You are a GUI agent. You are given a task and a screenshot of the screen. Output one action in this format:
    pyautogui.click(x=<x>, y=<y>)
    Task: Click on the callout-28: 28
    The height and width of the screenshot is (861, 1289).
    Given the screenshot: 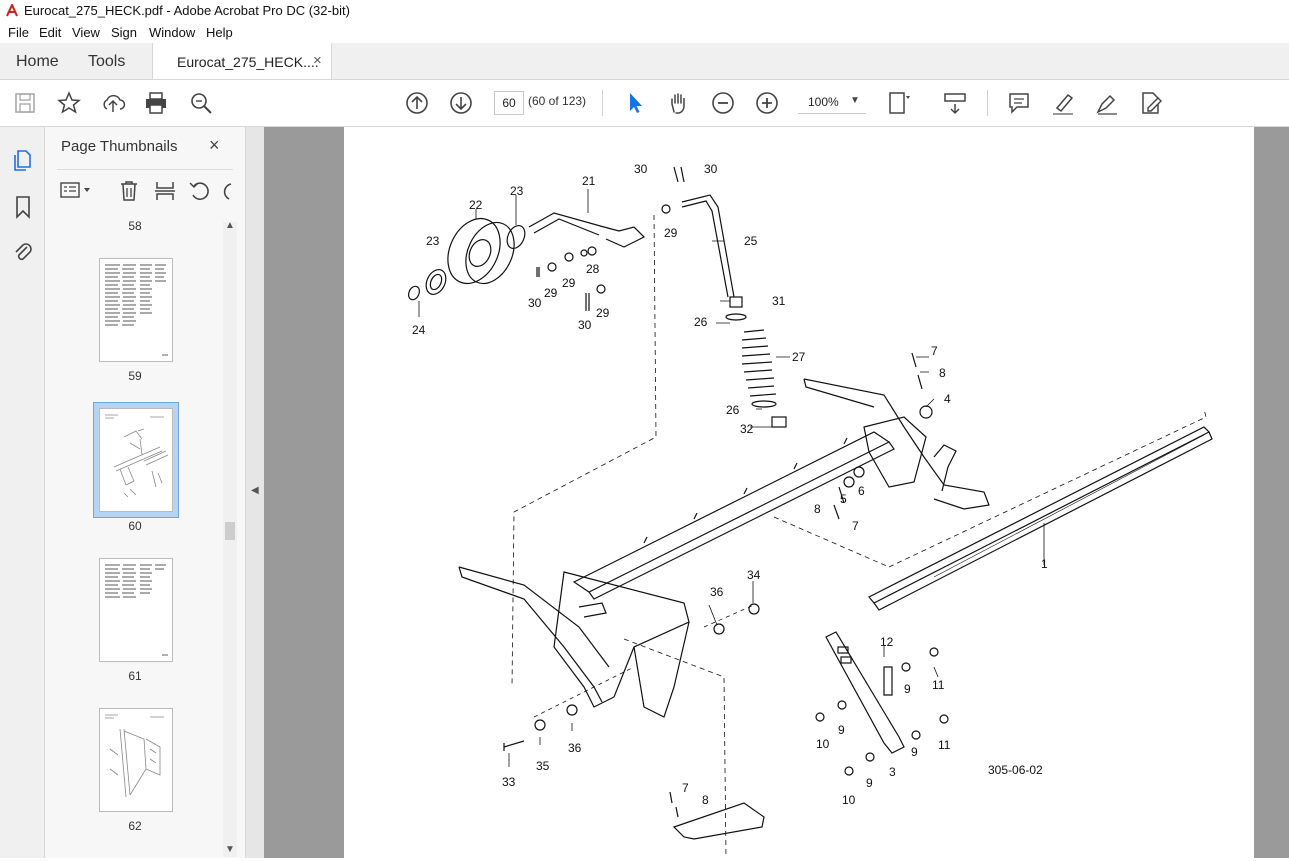 What is the action you would take?
    pyautogui.click(x=593, y=269)
    